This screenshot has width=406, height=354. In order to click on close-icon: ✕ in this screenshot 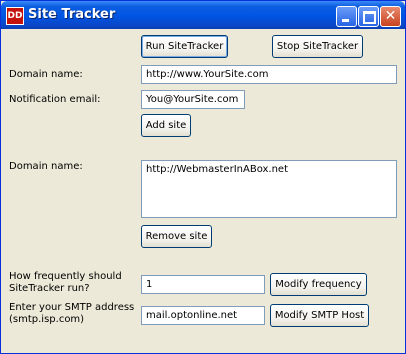, I will do `click(390, 16)`.